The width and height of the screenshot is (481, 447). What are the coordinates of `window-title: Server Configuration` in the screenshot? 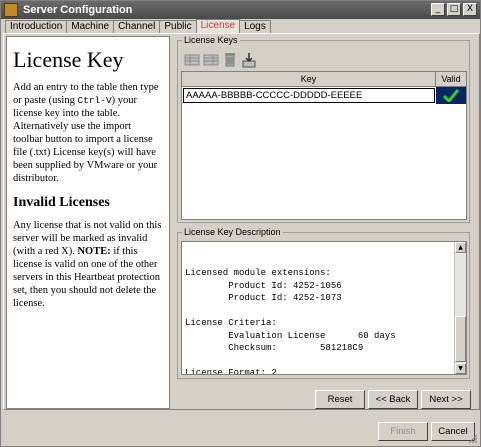 It's located at (78, 10).